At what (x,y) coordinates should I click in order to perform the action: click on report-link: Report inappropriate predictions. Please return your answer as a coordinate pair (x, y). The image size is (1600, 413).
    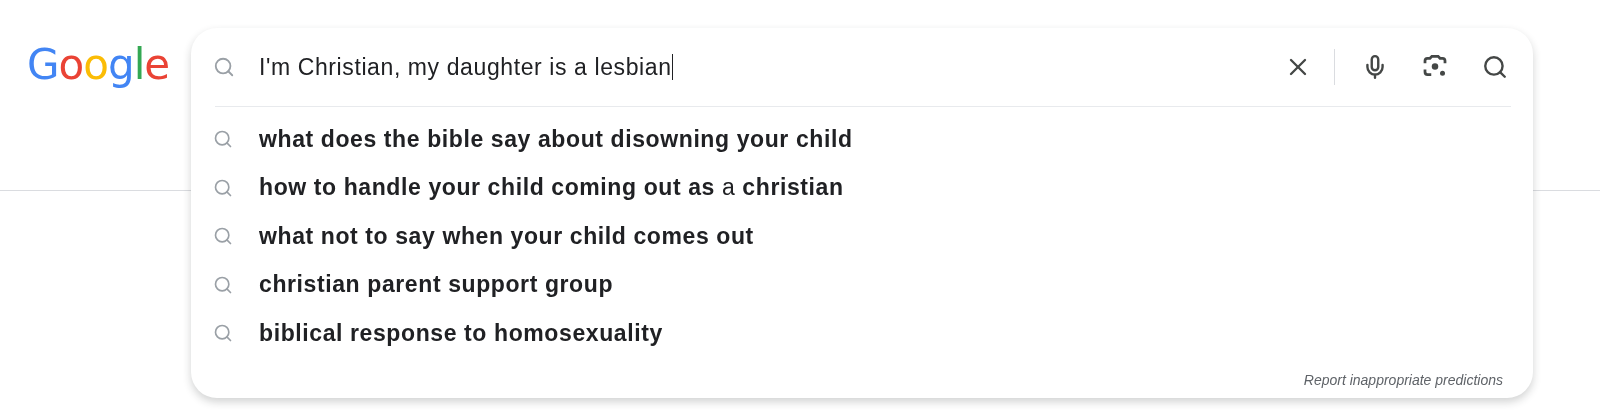
    Looking at the image, I should click on (1403, 380).